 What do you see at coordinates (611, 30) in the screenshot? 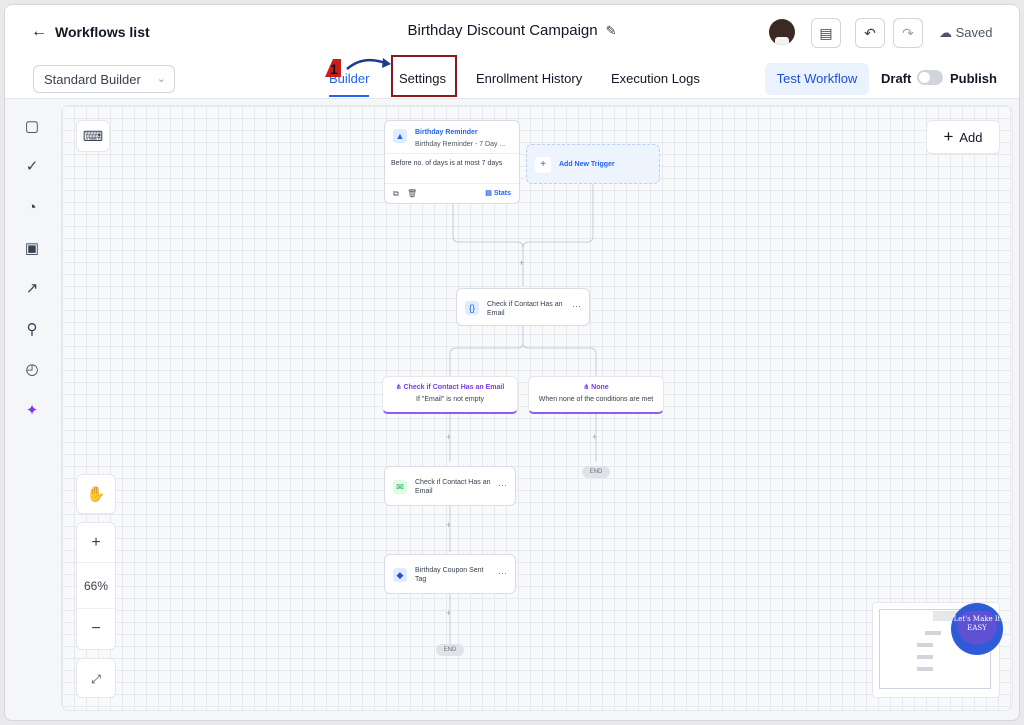
I see `pencil-icon: ✎` at bounding box center [611, 30].